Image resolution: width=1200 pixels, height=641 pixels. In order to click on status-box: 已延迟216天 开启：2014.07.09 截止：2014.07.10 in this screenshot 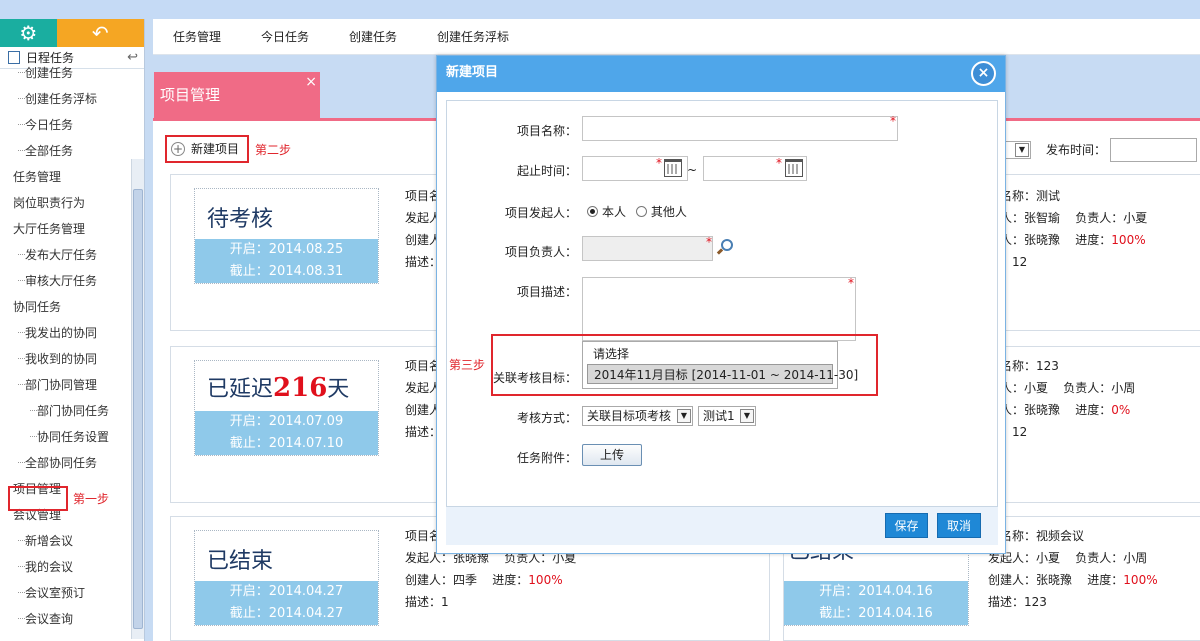, I will do `click(286, 408)`.